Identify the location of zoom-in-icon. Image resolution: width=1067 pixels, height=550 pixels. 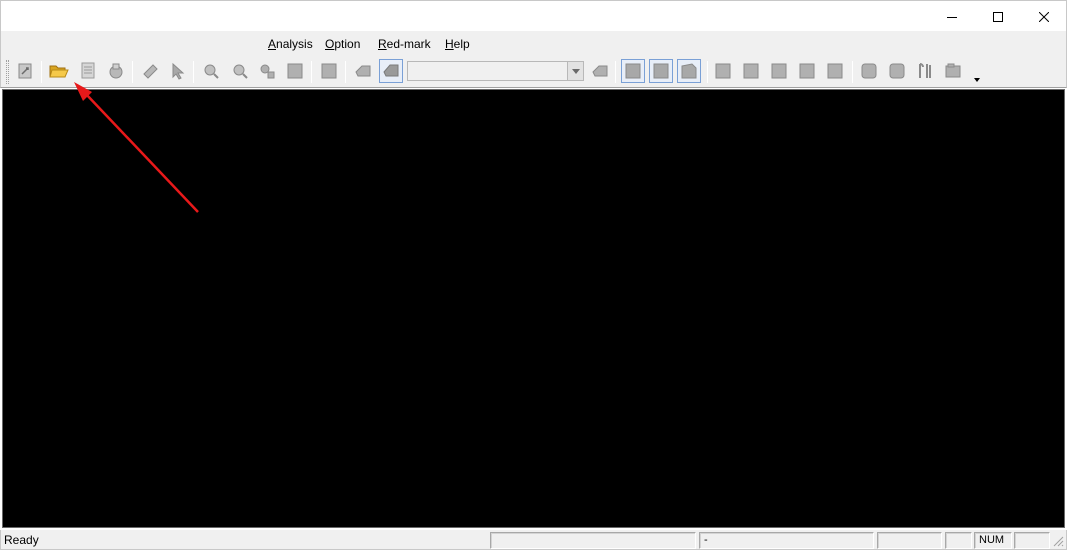
(211, 71).